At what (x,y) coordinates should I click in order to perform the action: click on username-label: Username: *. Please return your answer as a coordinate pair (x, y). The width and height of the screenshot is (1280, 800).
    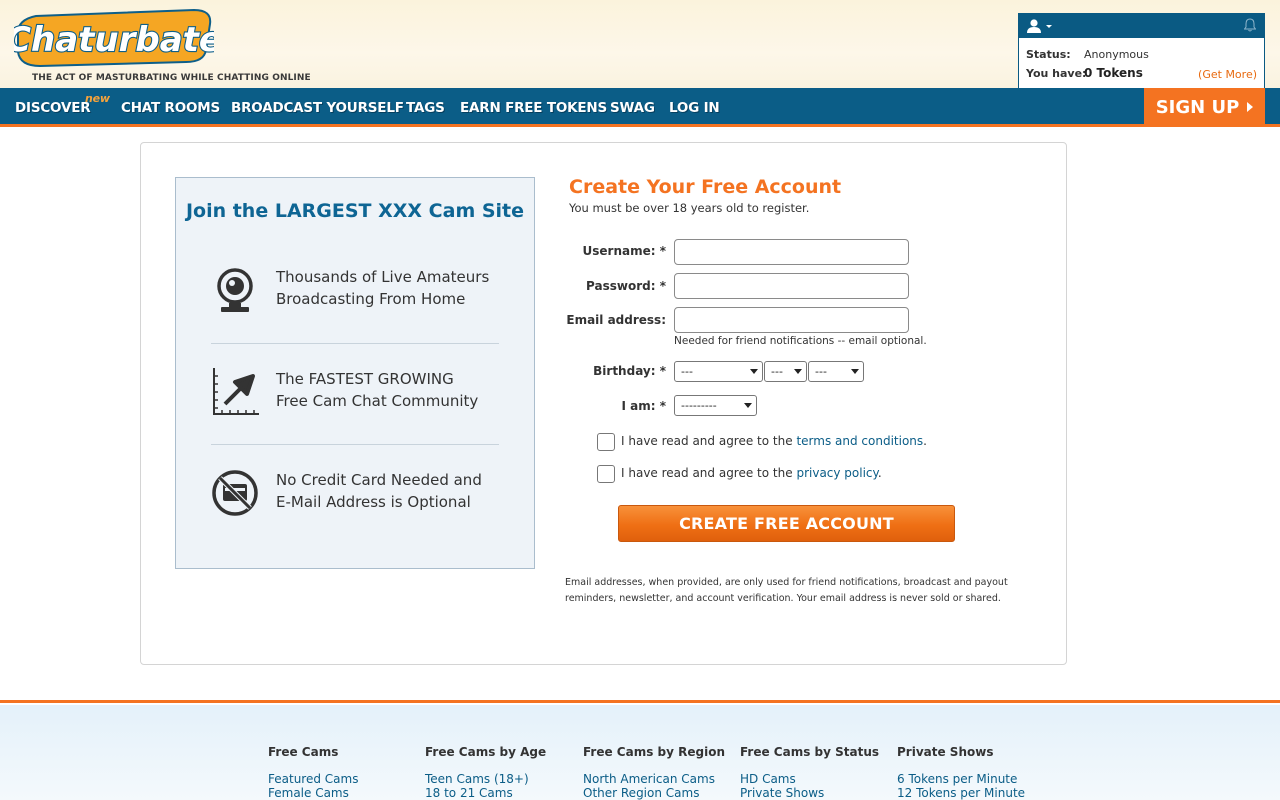
    Looking at the image, I should click on (624, 251).